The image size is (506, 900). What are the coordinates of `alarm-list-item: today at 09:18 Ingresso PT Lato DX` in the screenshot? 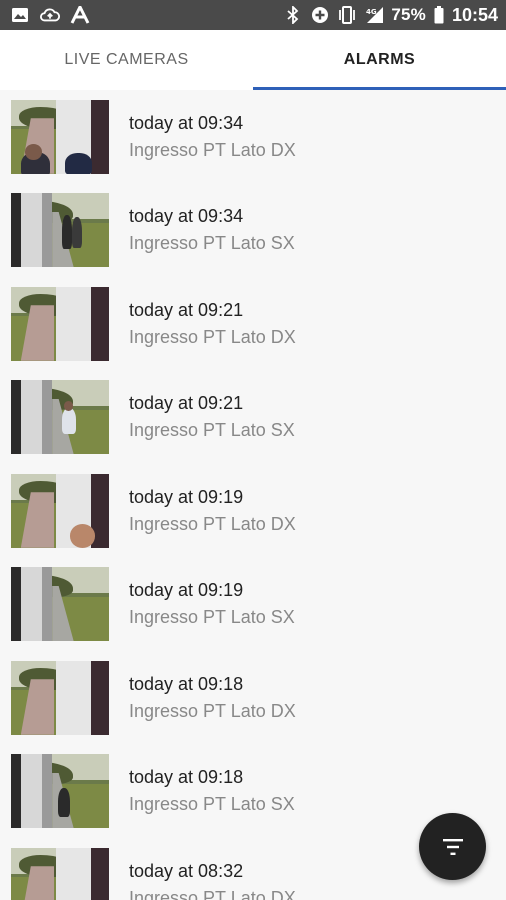 It's located at (253, 698).